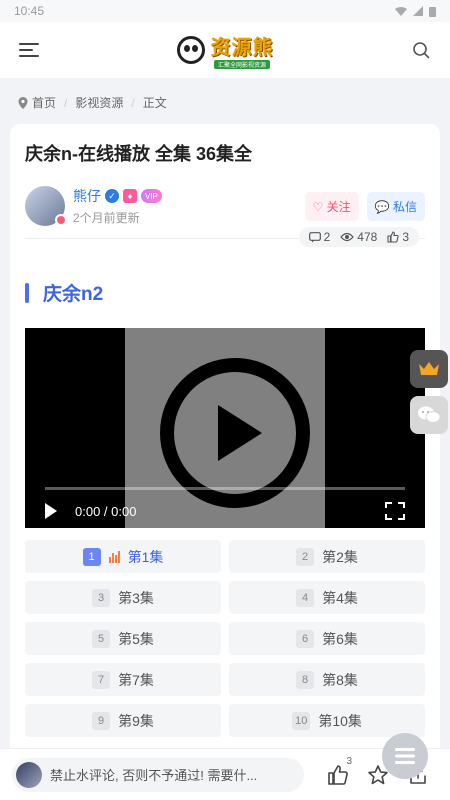  I want to click on wechat-icon, so click(429, 414).